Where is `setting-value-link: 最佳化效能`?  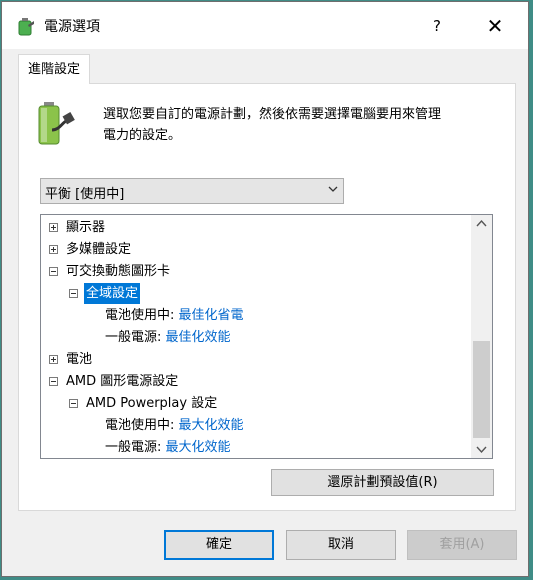 setting-value-link: 最佳化效能 is located at coordinates (198, 337).